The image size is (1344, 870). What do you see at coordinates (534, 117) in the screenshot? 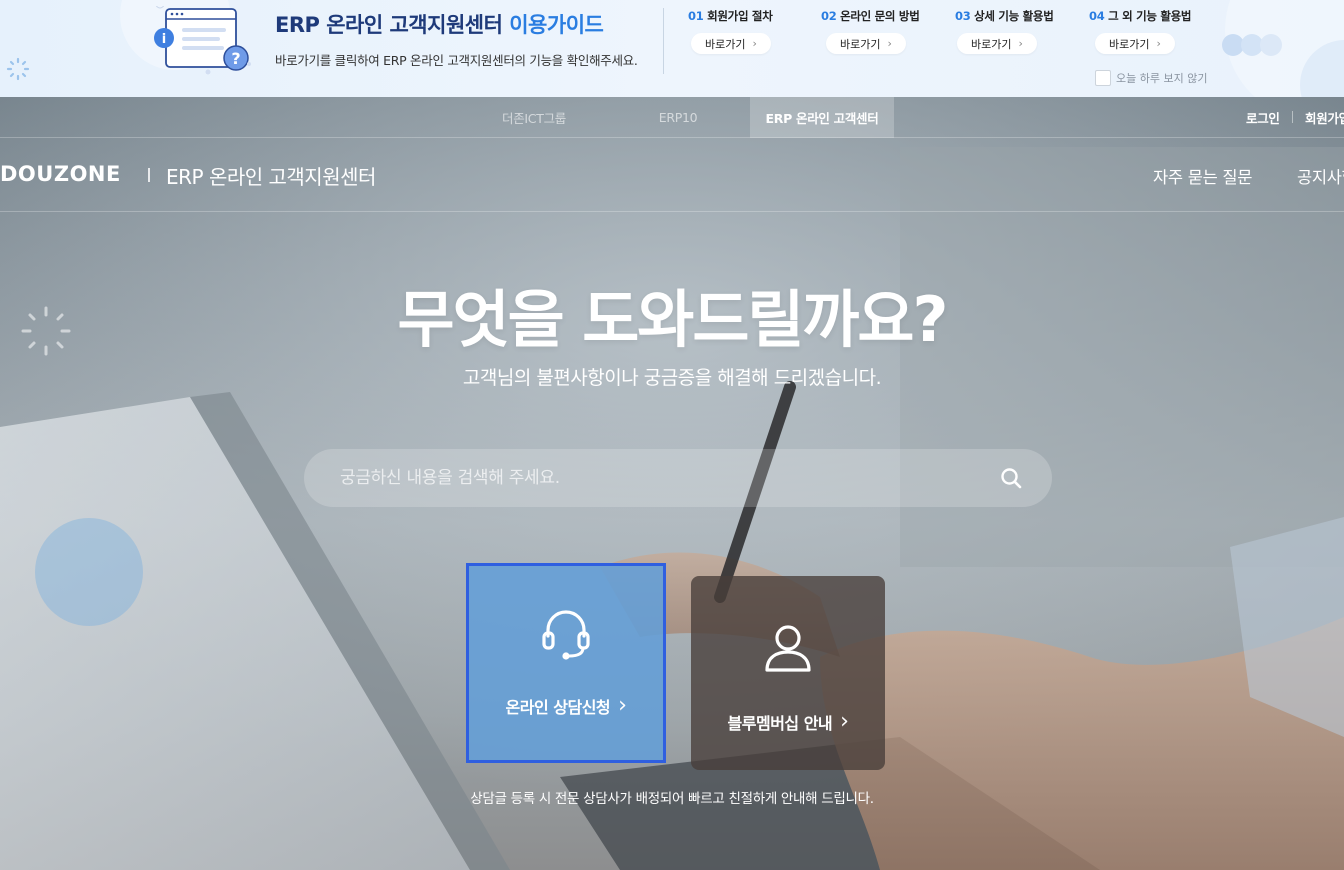
I see `gnb-item-douzone-ict-group: 더존ICT그룹` at bounding box center [534, 117].